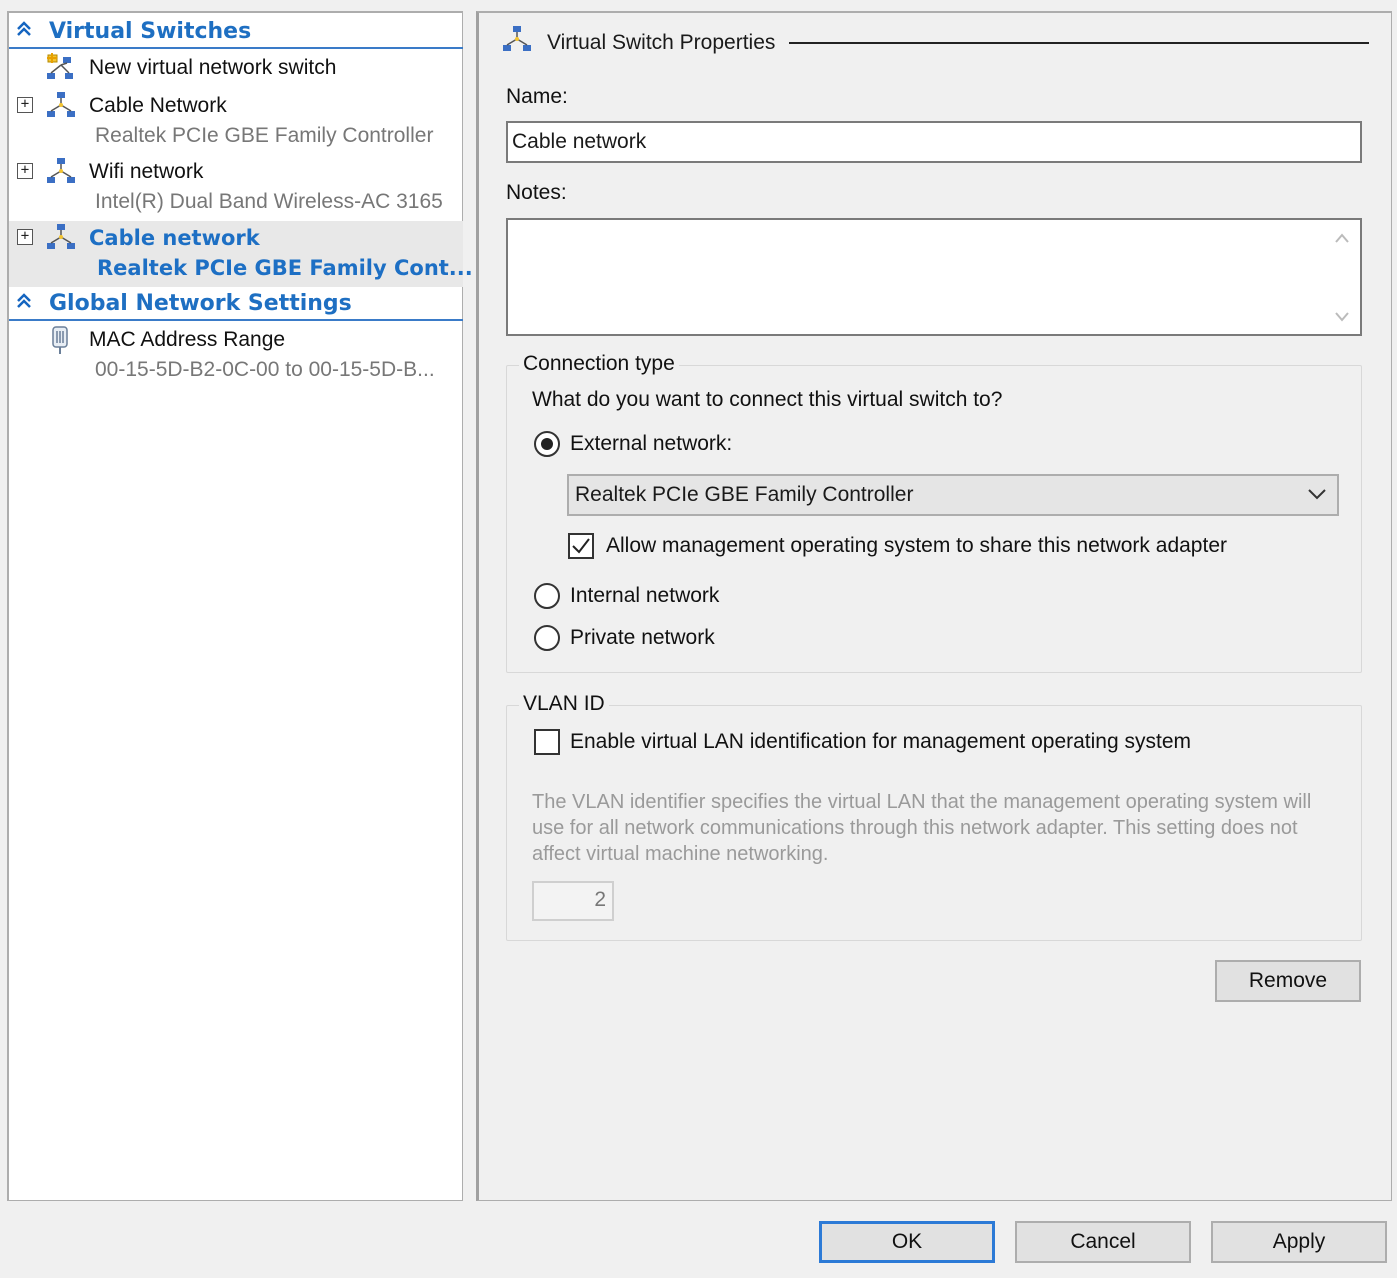 The width and height of the screenshot is (1397, 1278). Describe the element at coordinates (187, 339) in the screenshot. I see `tree-item-label: MAC Address Range` at that location.